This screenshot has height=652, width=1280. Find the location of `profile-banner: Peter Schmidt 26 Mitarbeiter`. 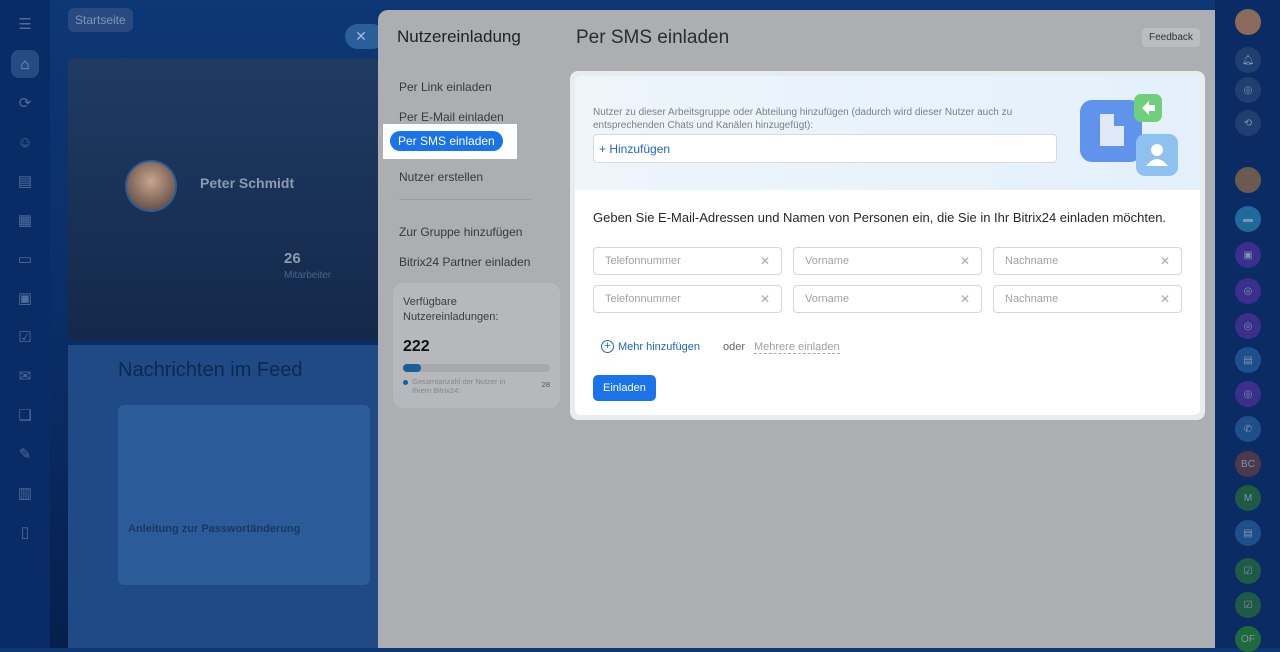

profile-banner: Peter Schmidt 26 Mitarbeiter is located at coordinates (223, 199).